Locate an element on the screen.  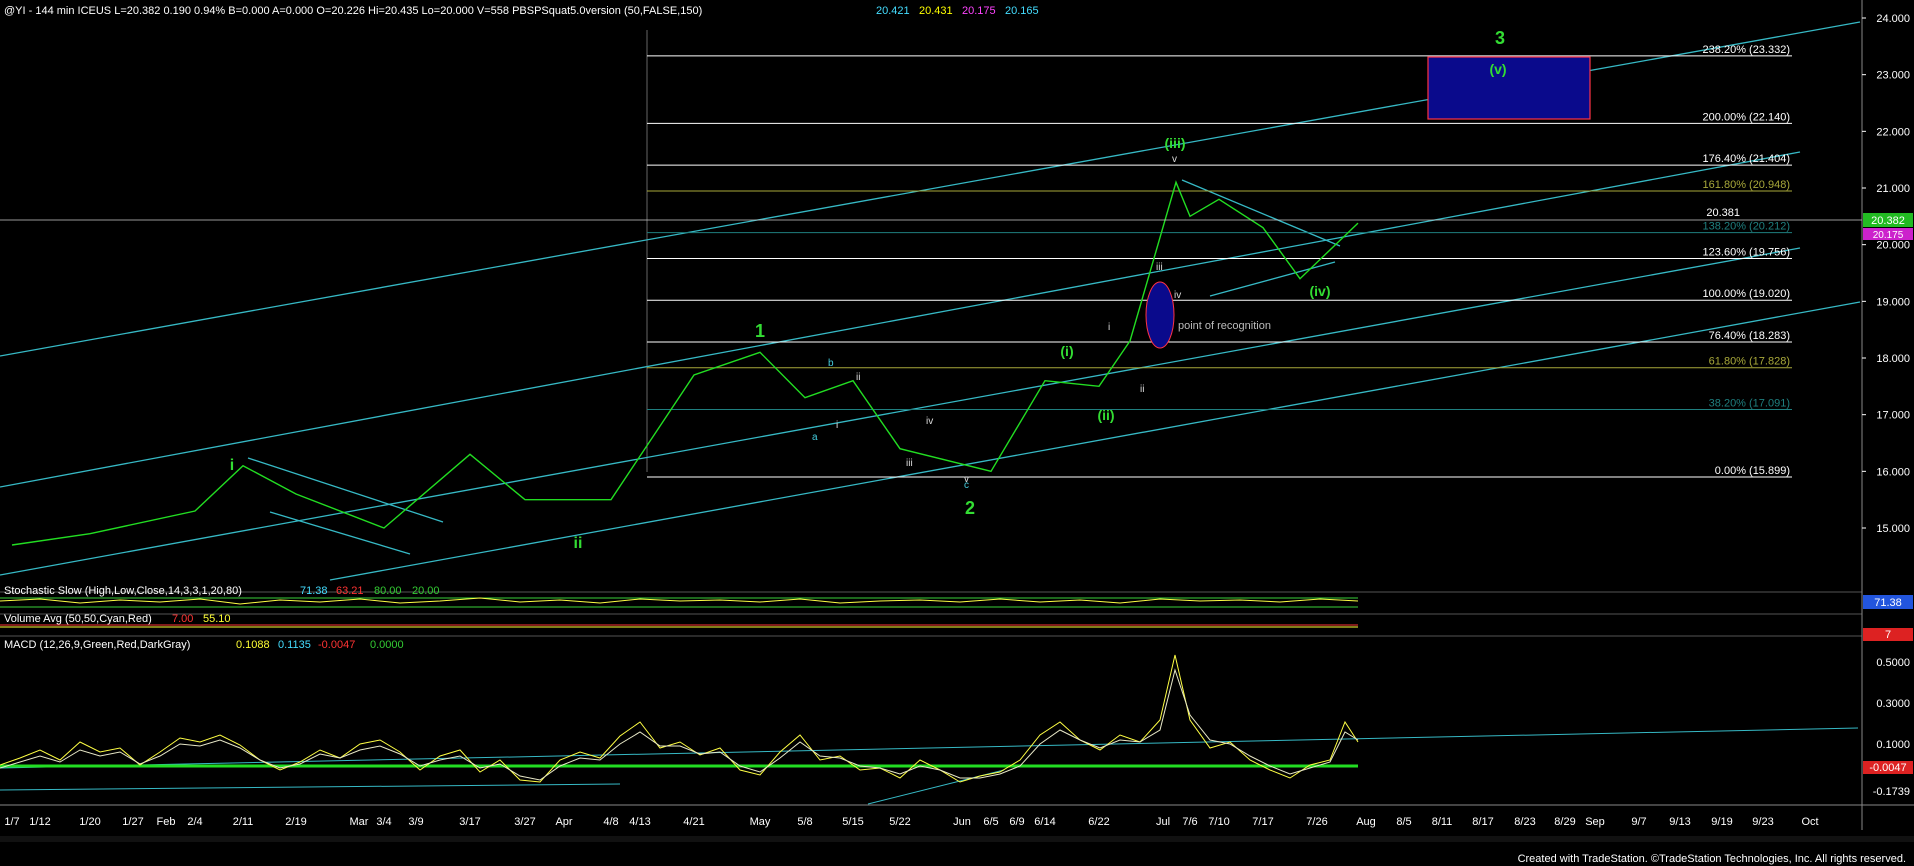
x-tick-label: 7/10 is located at coordinates (1218, 822).